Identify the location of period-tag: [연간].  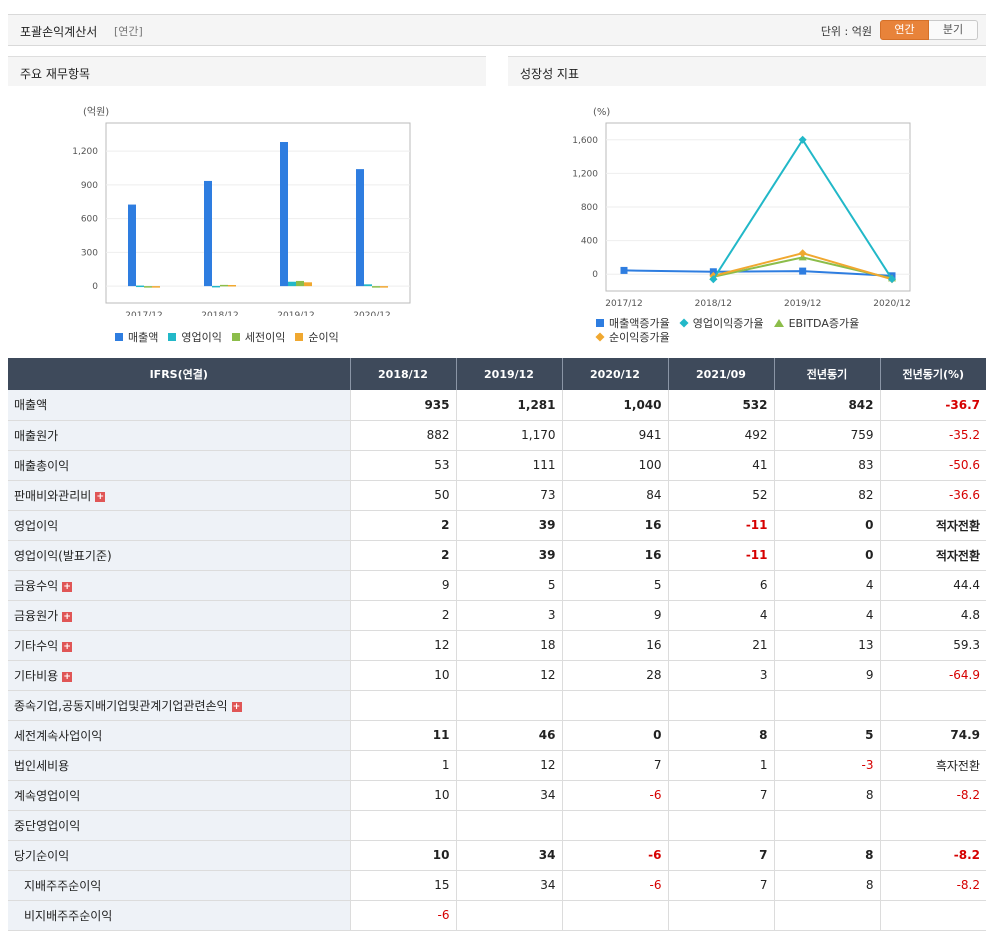
(128, 31).